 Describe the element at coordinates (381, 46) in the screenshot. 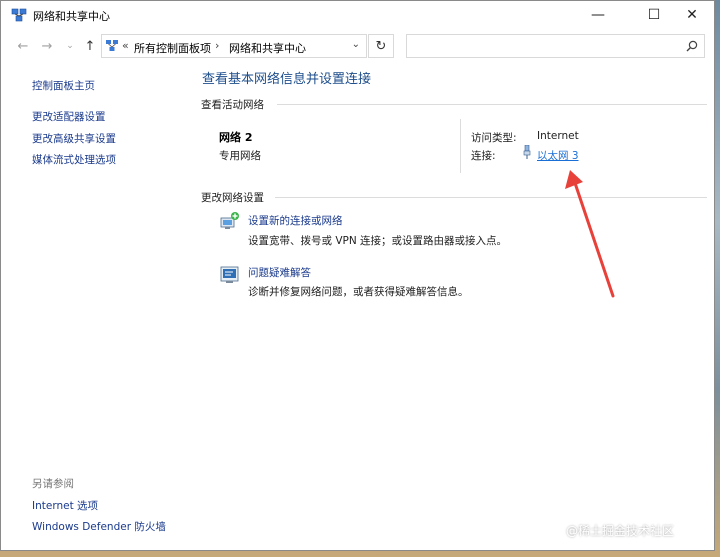

I see `refresh-button: ↻` at that location.